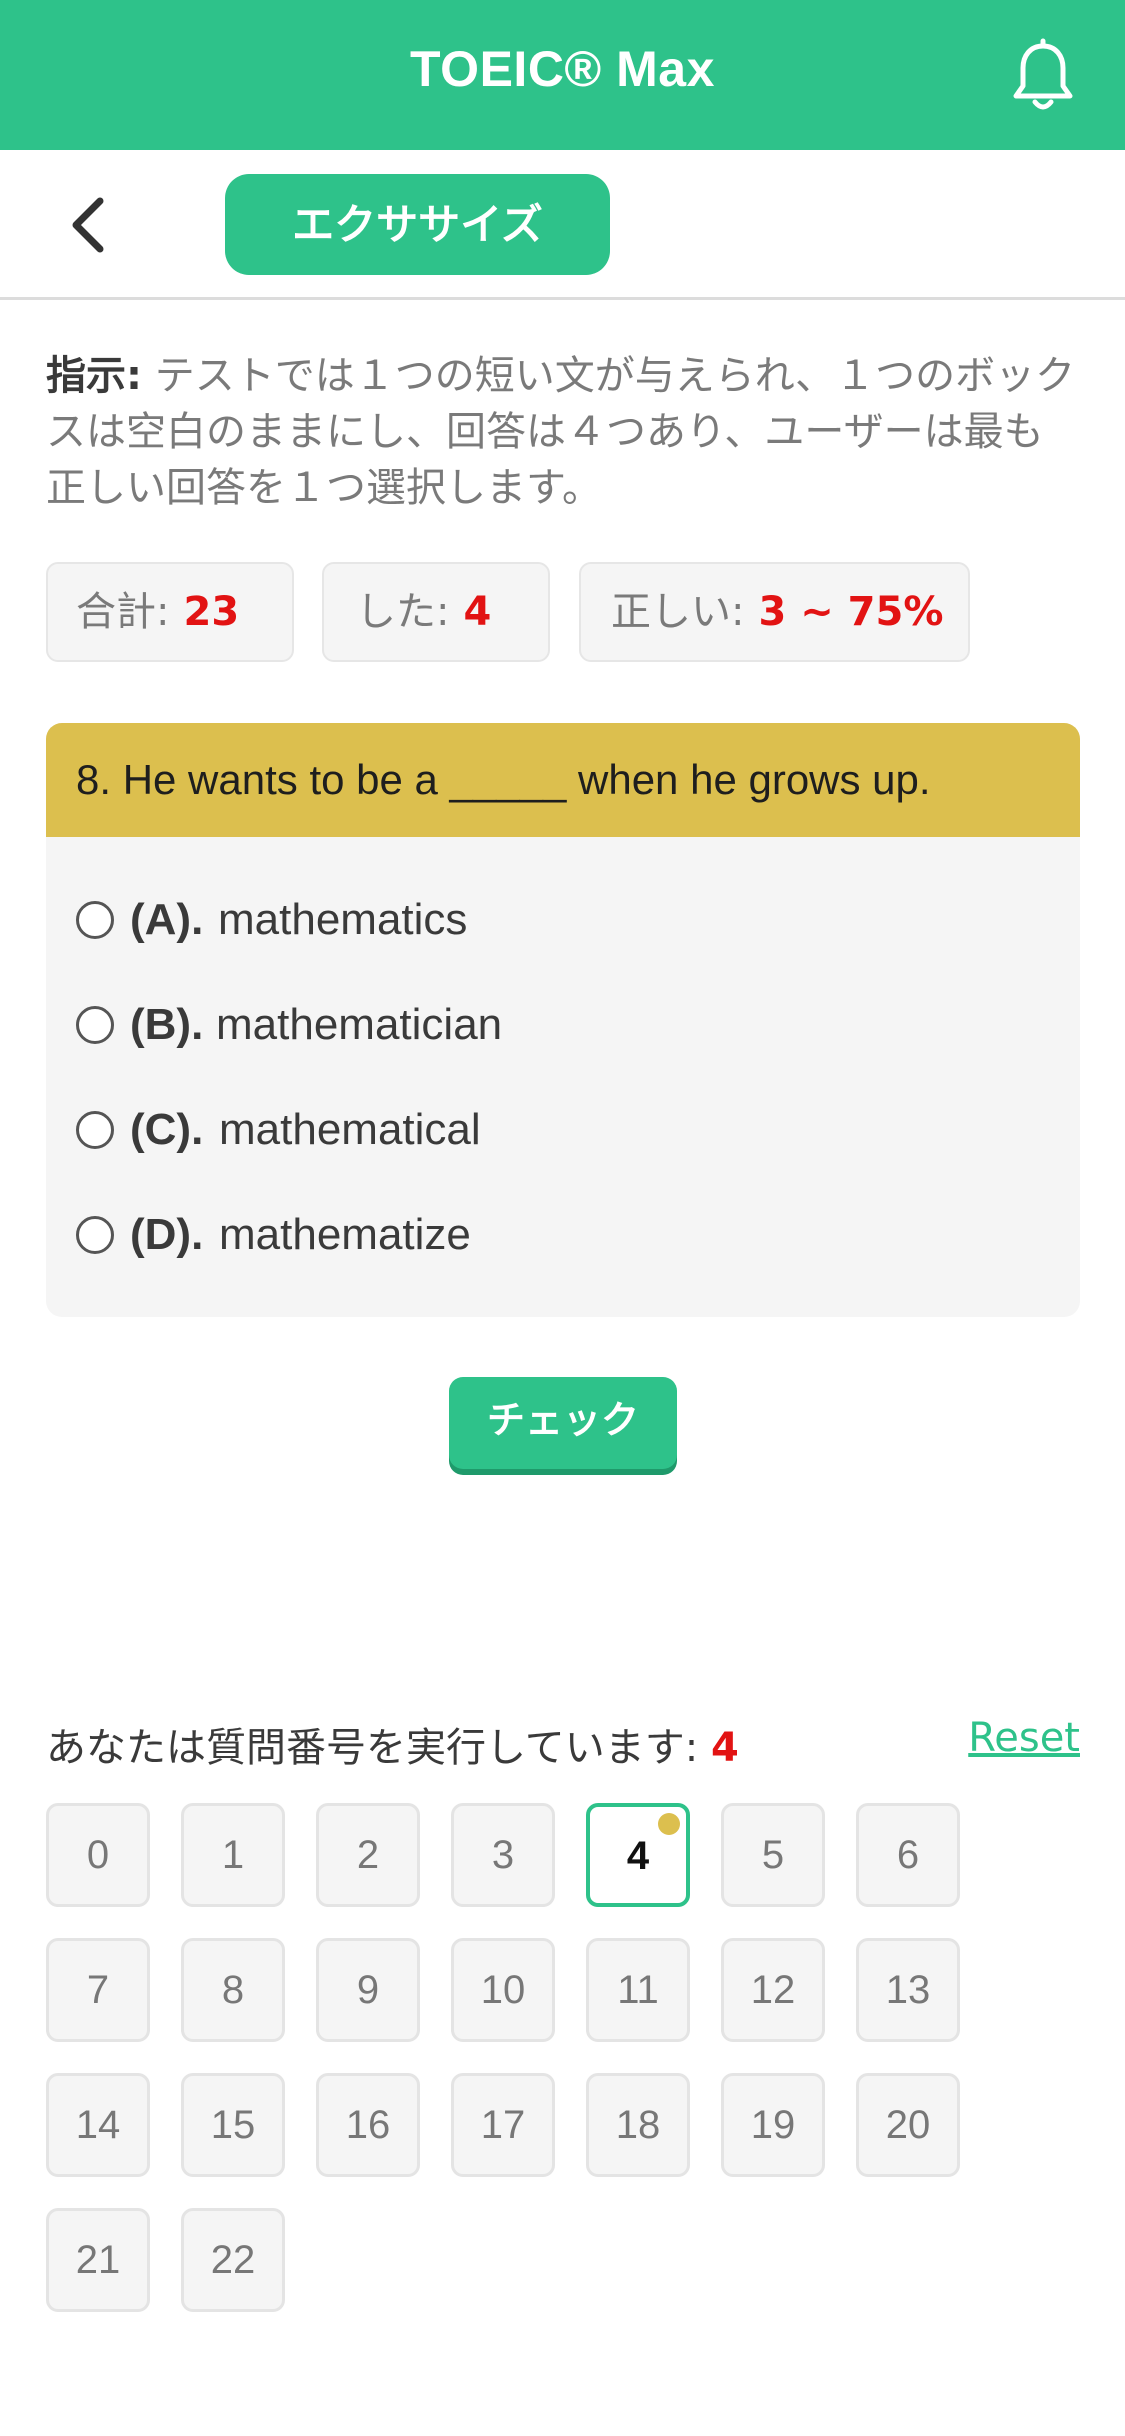  I want to click on question-number-button: 2, so click(368, 1855).